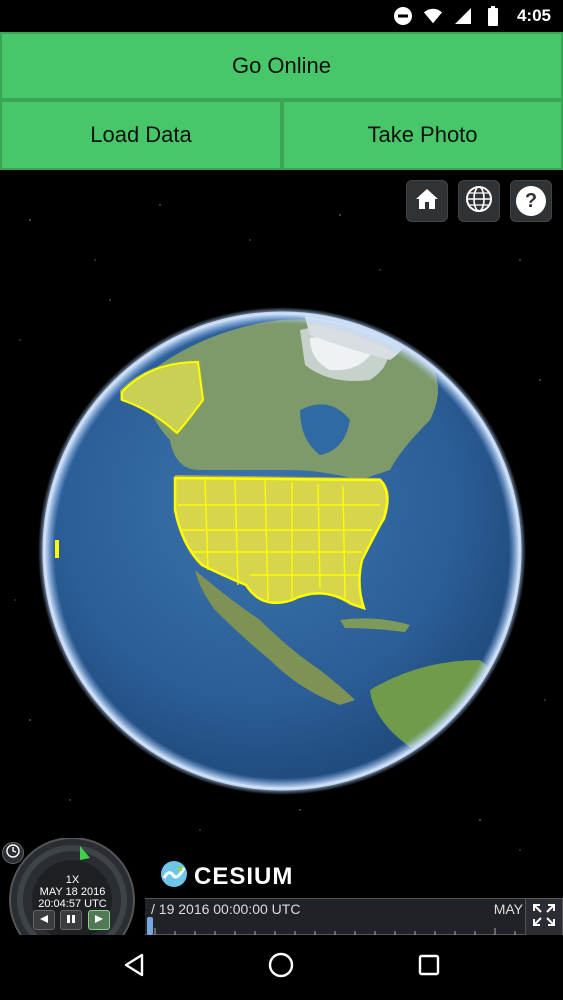  I want to click on cesium-logo-text: CESIUM, so click(244, 876).